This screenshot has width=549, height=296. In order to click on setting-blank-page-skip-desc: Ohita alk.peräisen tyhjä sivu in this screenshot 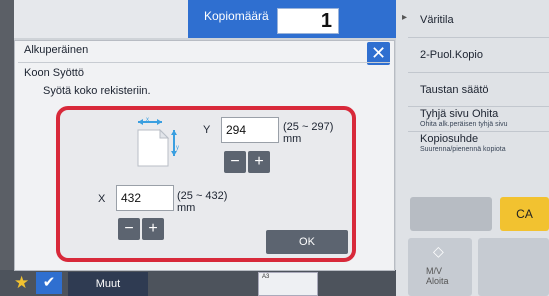, I will do `click(464, 124)`.